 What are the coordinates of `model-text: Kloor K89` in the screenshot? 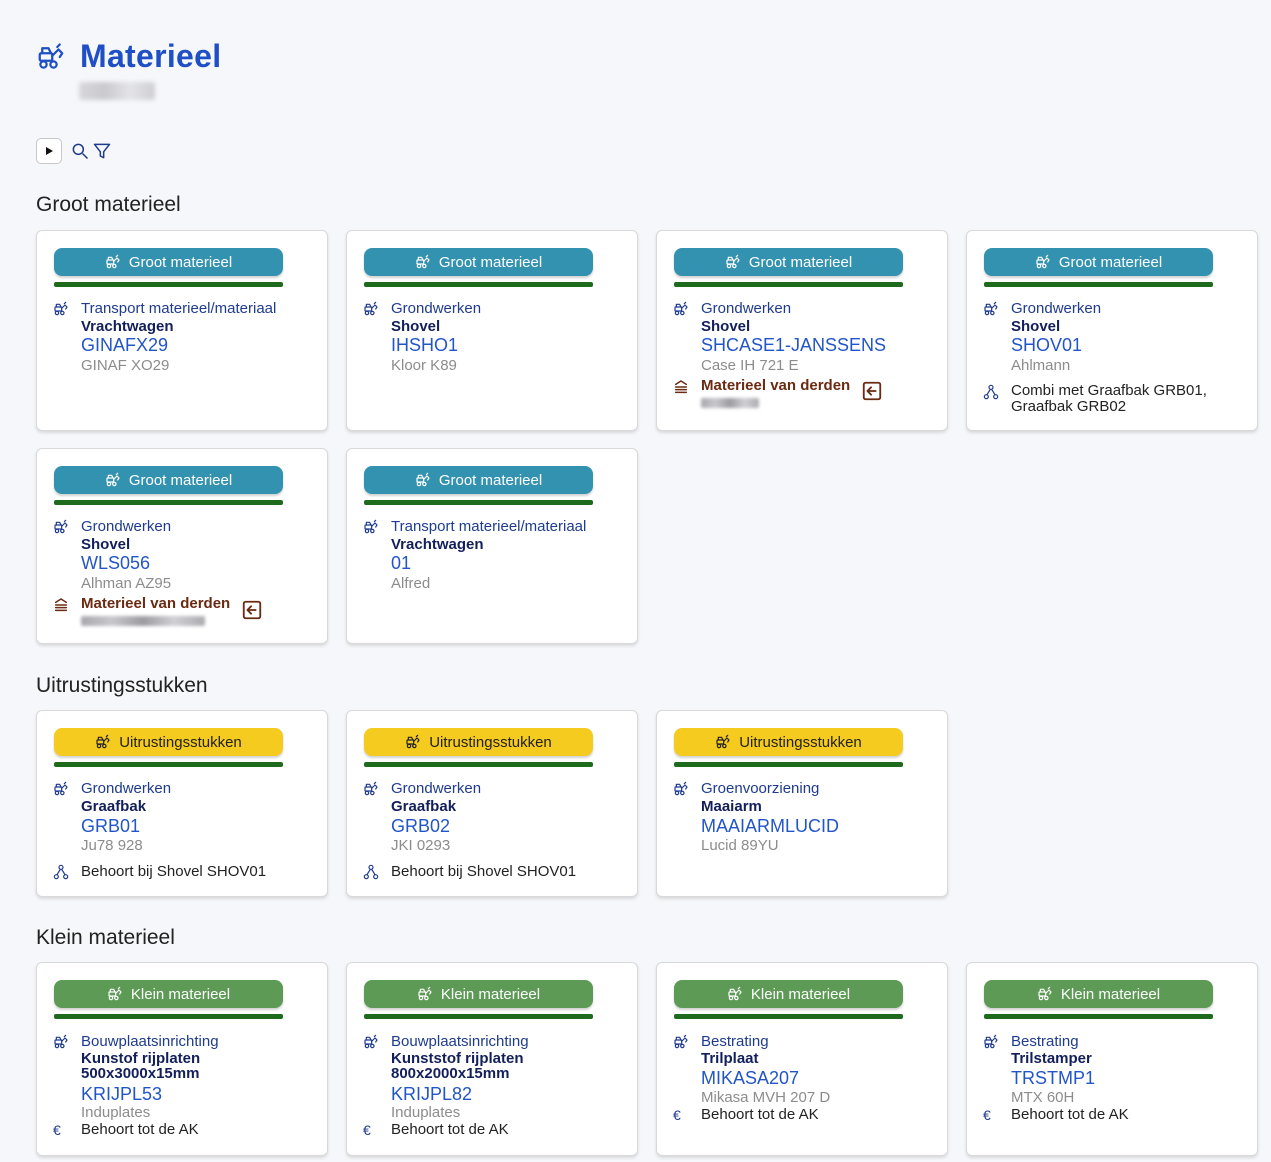 It's located at (424, 365).